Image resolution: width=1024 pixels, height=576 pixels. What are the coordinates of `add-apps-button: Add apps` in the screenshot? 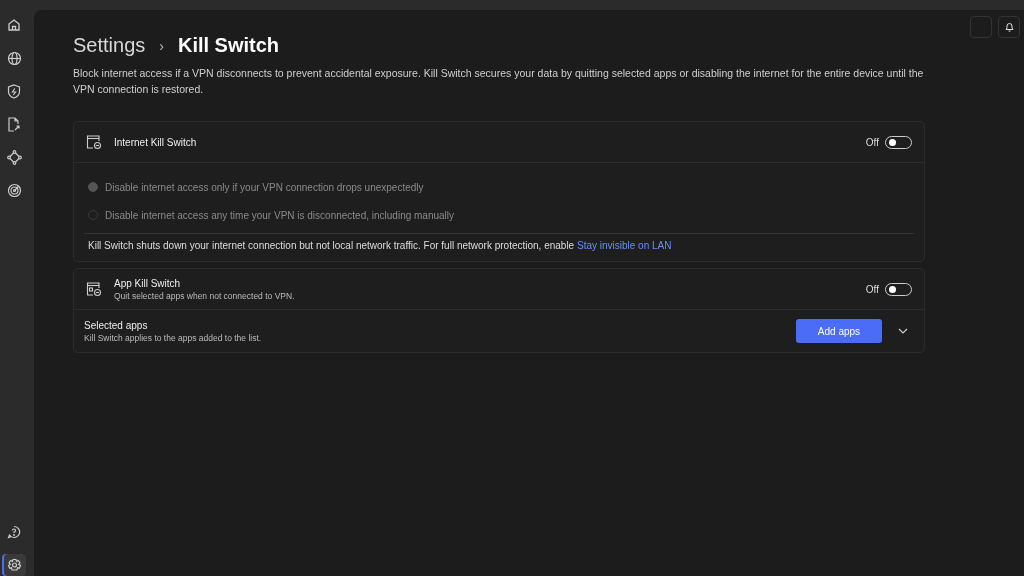 It's located at (839, 331).